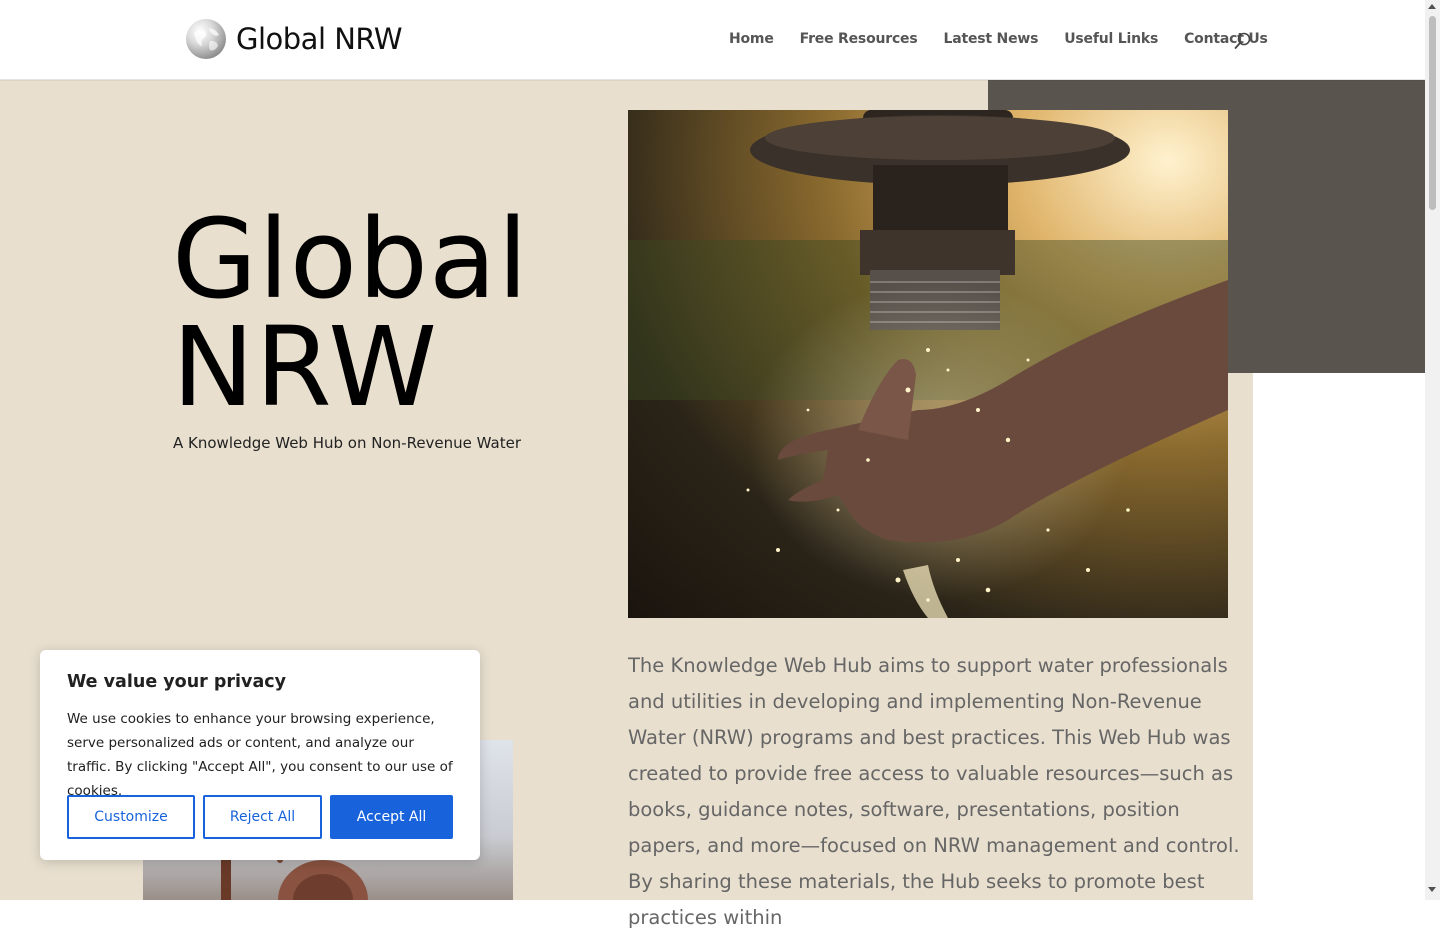  What do you see at coordinates (319, 39) in the screenshot?
I see `logo-text: Global NRW` at bounding box center [319, 39].